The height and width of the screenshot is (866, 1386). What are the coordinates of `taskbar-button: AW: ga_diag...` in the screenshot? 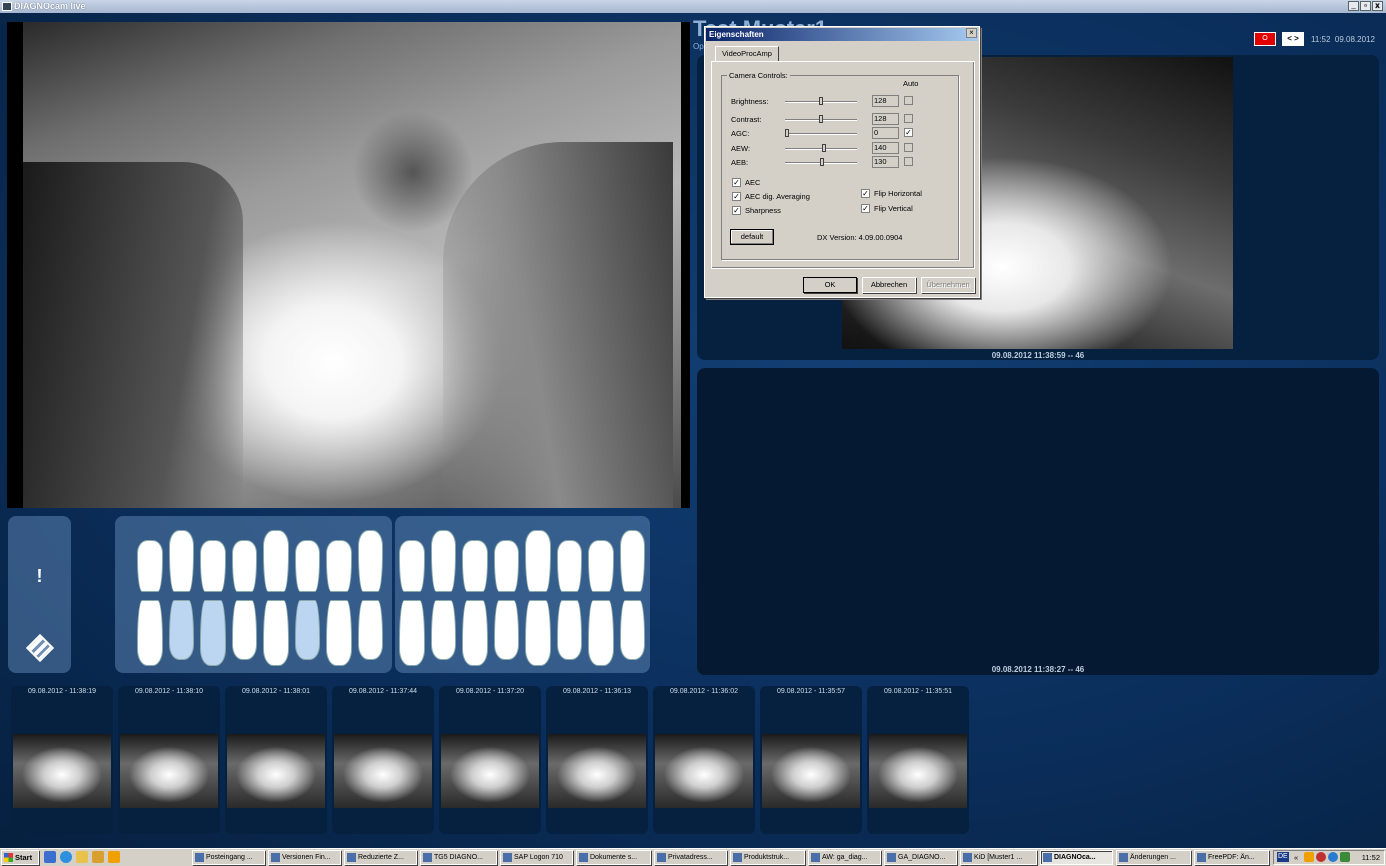 It's located at (844, 857).